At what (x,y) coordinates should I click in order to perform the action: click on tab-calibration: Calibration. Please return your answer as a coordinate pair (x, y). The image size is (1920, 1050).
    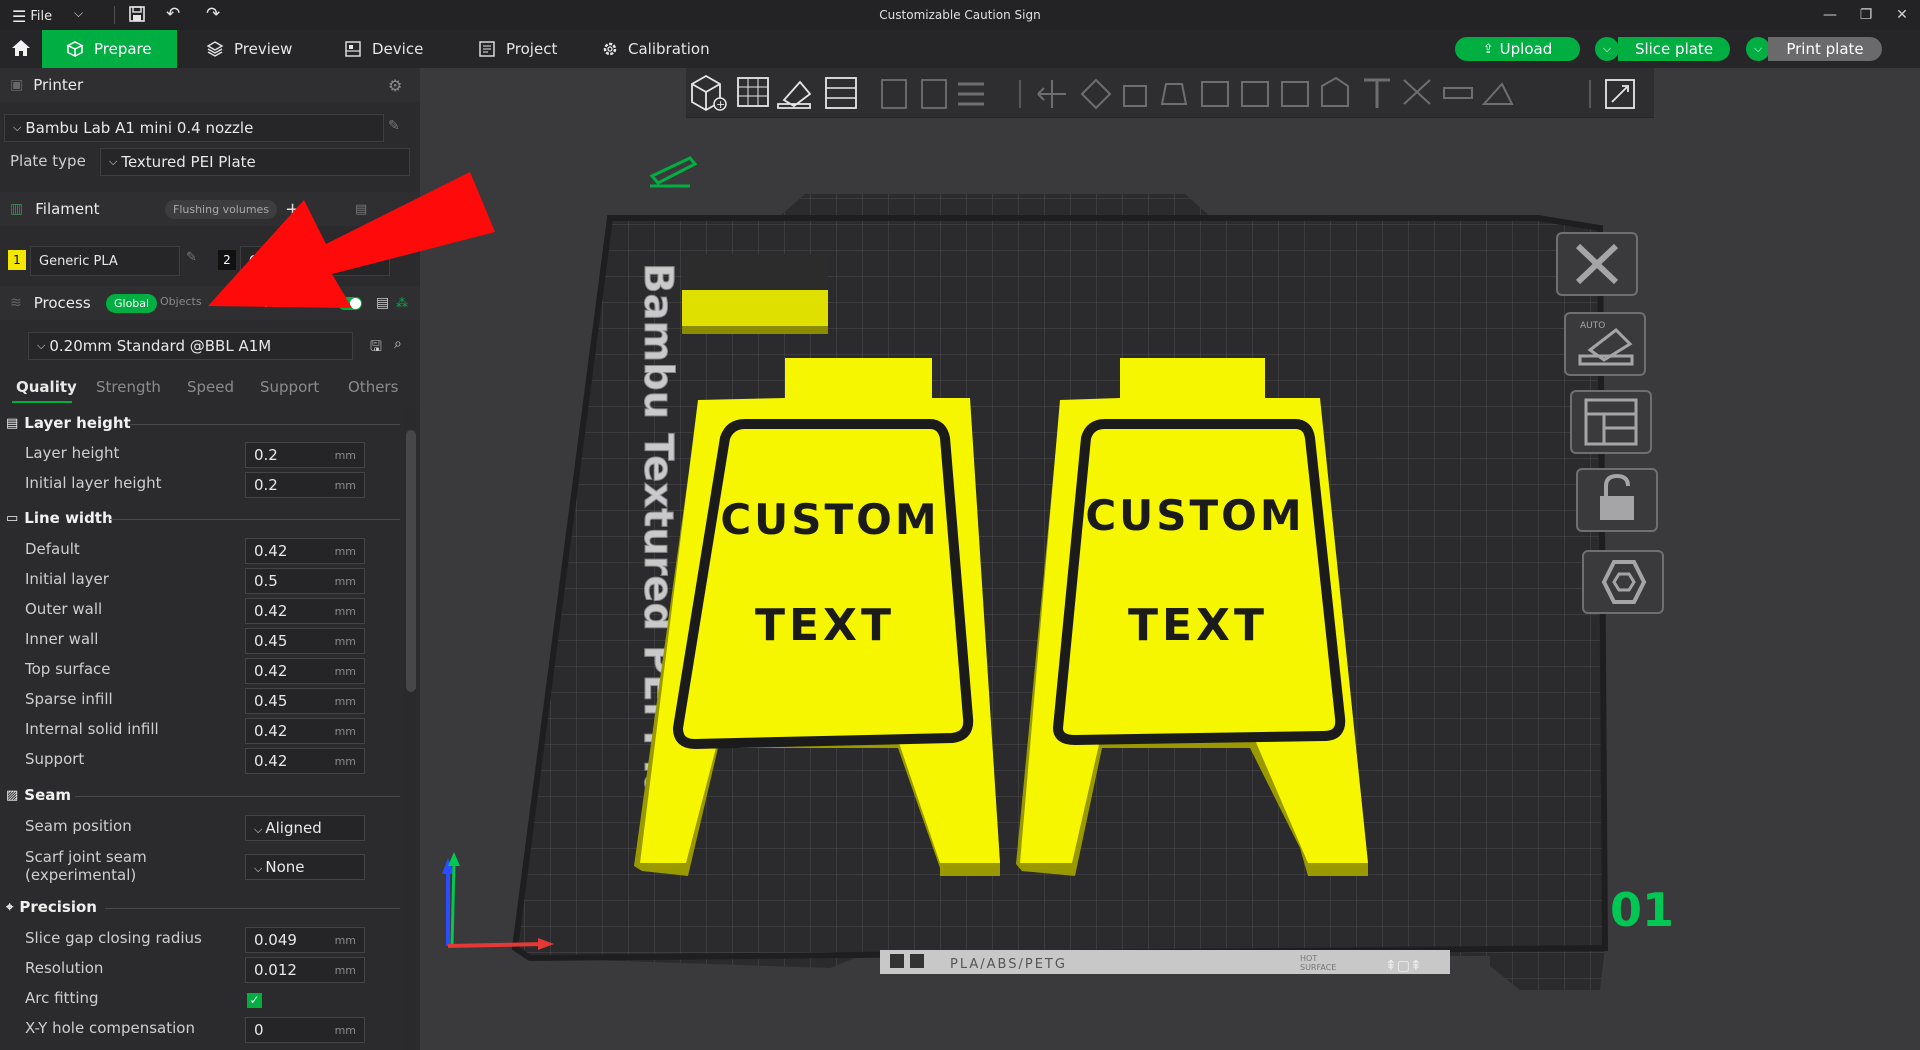
    Looking at the image, I should click on (643, 49).